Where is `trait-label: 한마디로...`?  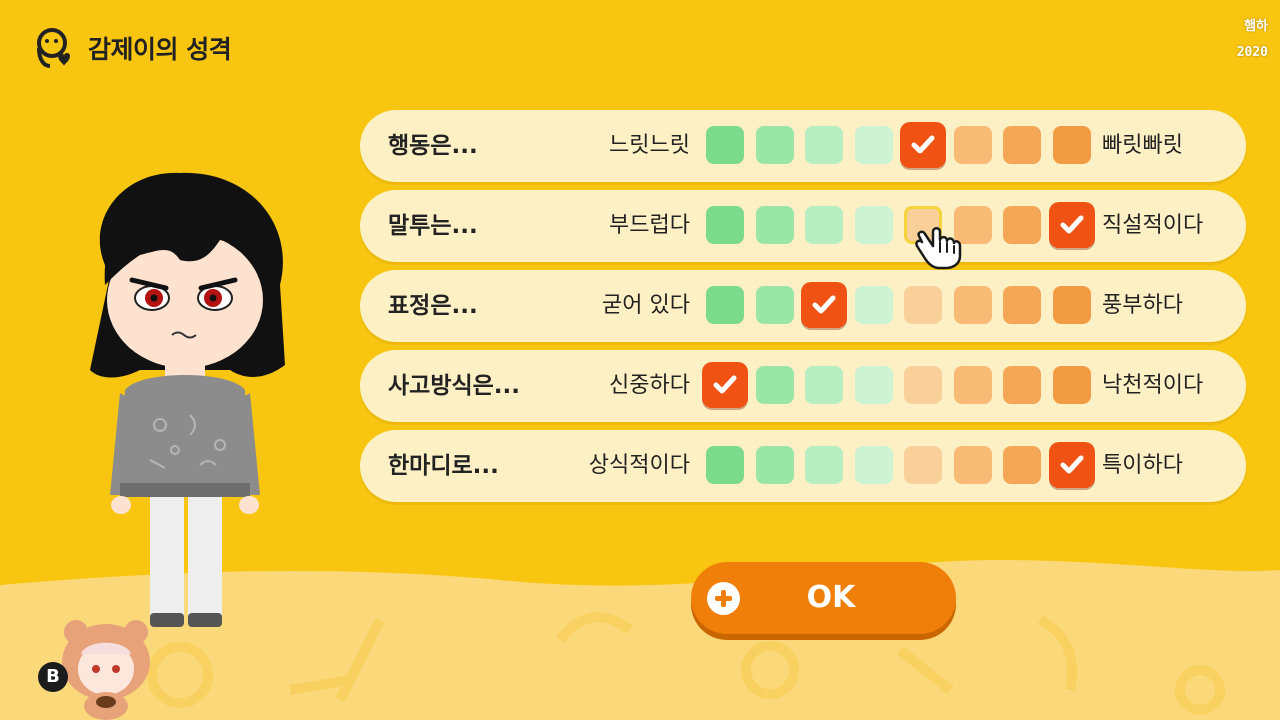
trait-label: 한마디로... is located at coordinates (443, 466).